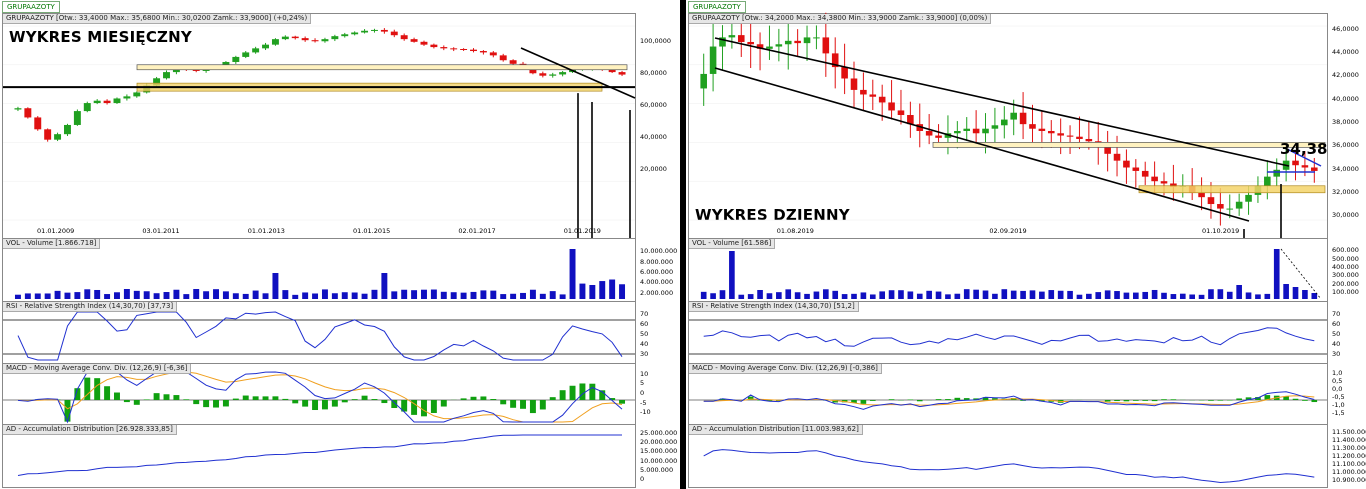 This screenshot has width=1366, height=489. What do you see at coordinates (1349, 448) in the screenshot?
I see `ad-tick-label: 11.300.000` at bounding box center [1349, 448].